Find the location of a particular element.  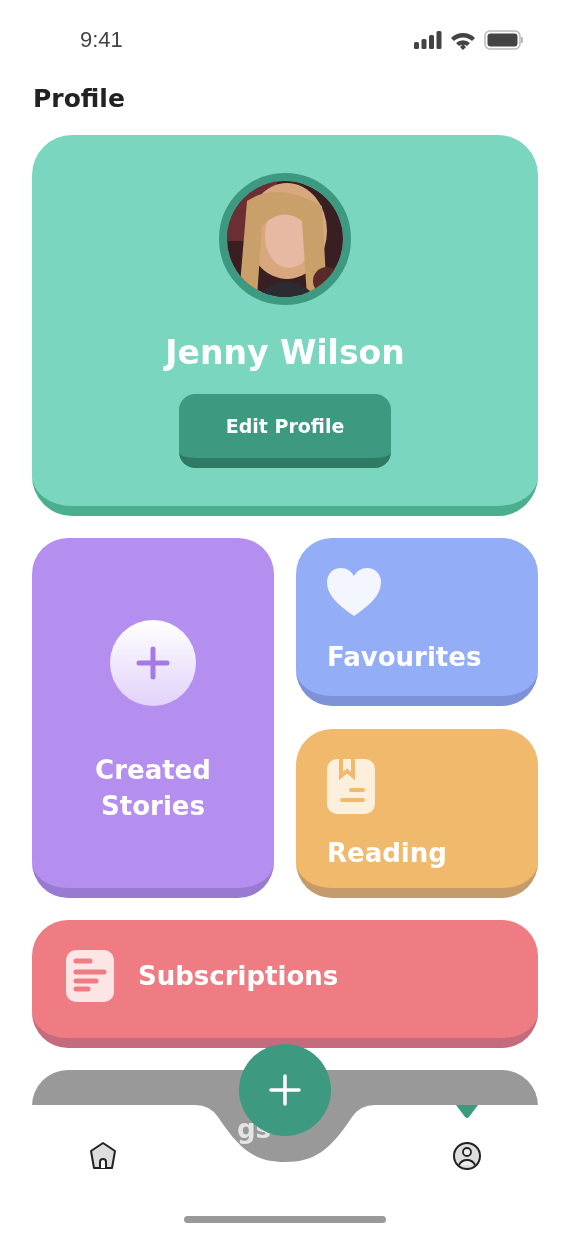

category-card: Favourites is located at coordinates (417, 622).